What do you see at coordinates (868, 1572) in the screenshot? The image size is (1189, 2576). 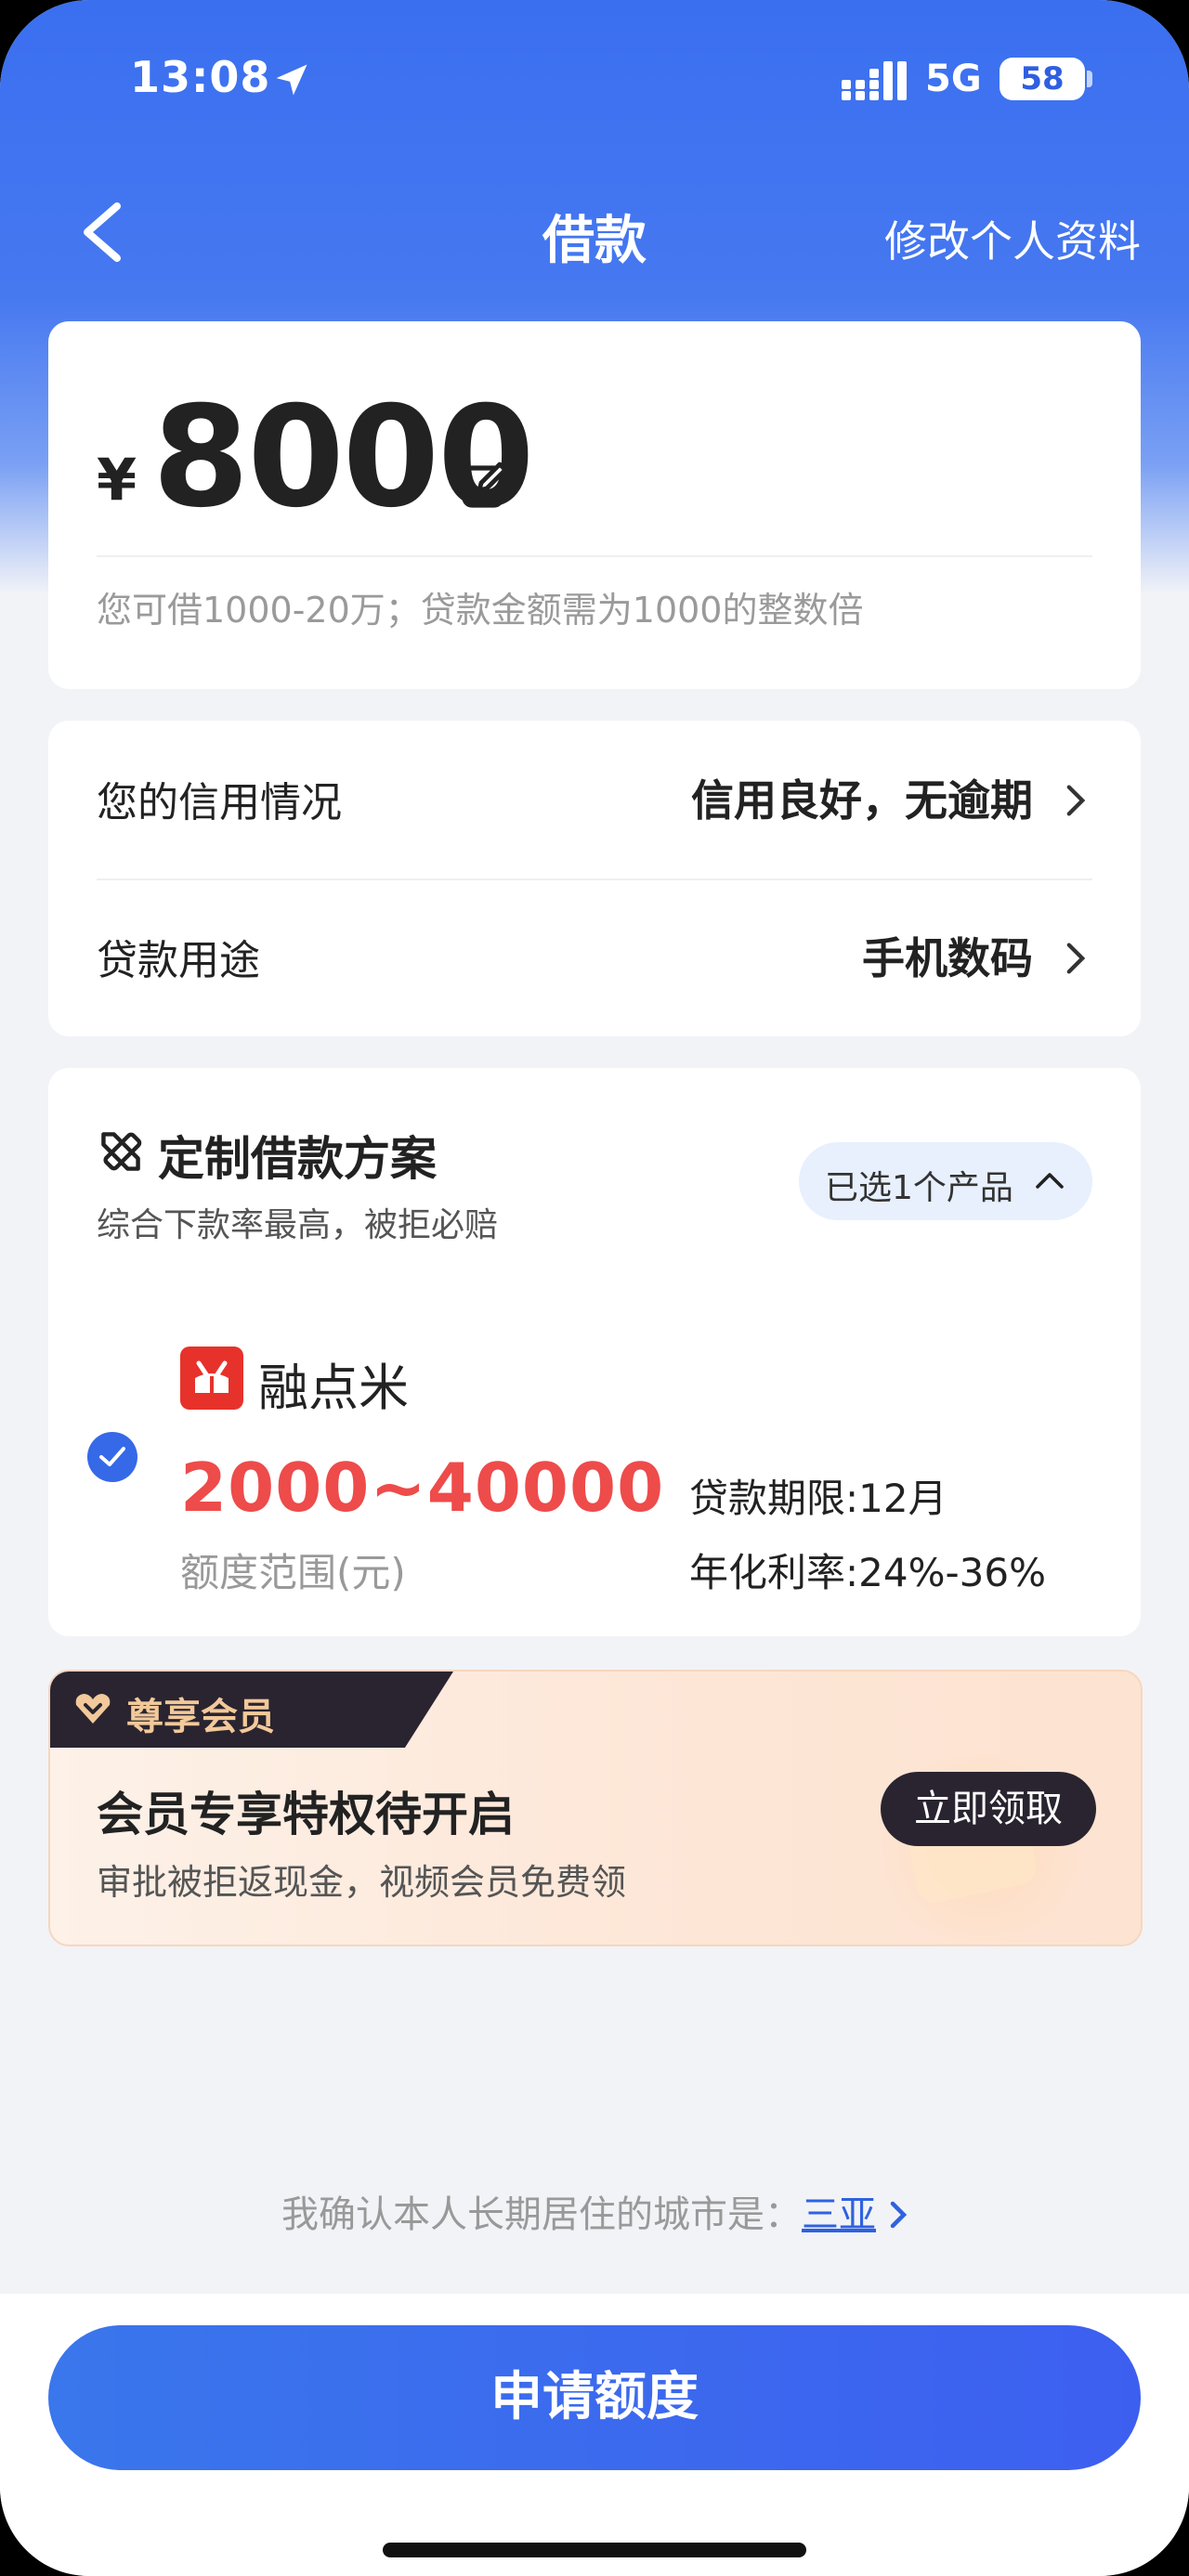 I see `product-rate: 年化利率:24%-36%` at bounding box center [868, 1572].